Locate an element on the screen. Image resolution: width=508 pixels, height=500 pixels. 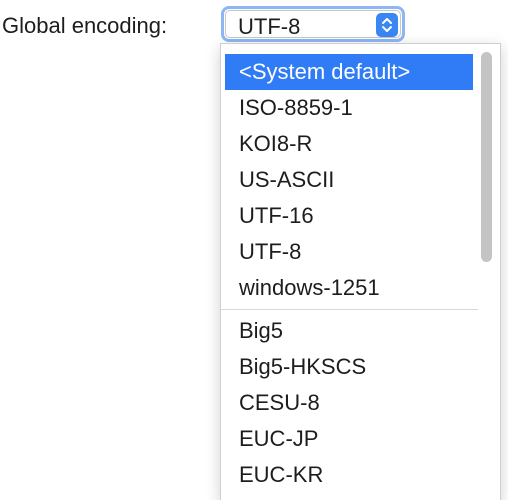
global-encoding-select: UTF-8 is located at coordinates (313, 24).